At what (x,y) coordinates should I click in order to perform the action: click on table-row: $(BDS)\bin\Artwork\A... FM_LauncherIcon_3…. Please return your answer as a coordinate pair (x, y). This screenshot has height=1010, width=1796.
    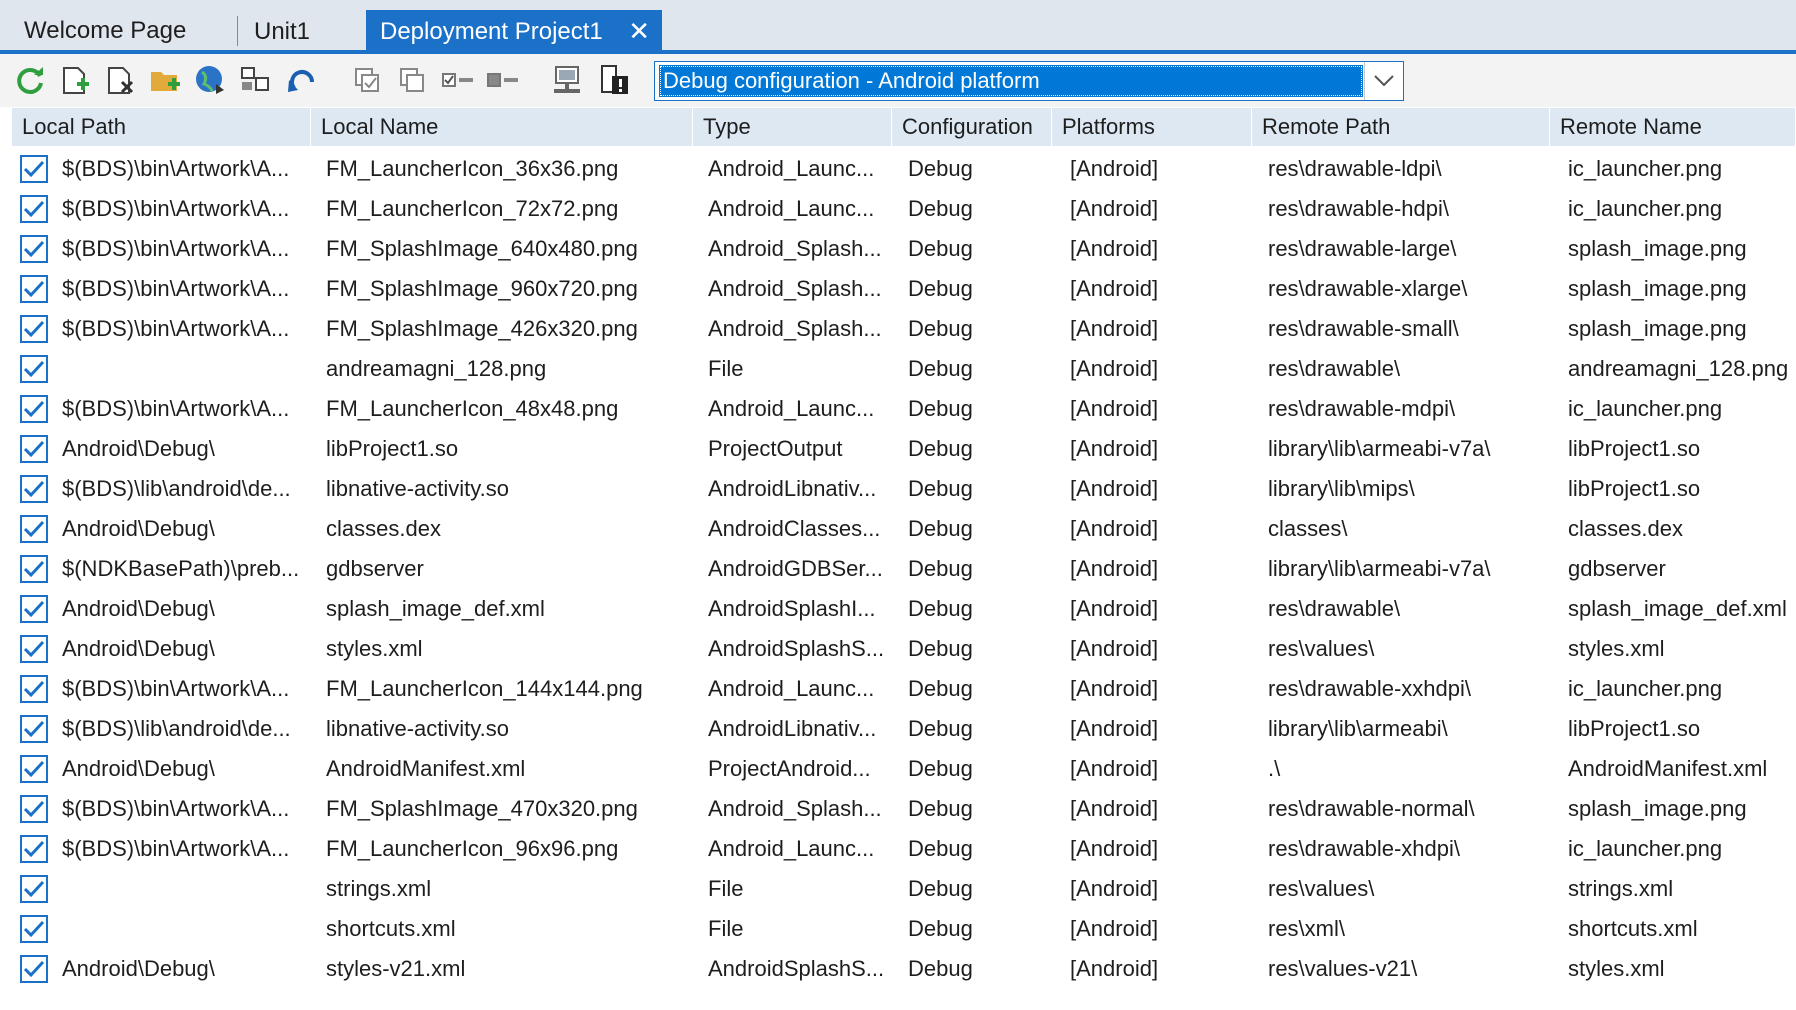
    Looking at the image, I should click on (904, 169).